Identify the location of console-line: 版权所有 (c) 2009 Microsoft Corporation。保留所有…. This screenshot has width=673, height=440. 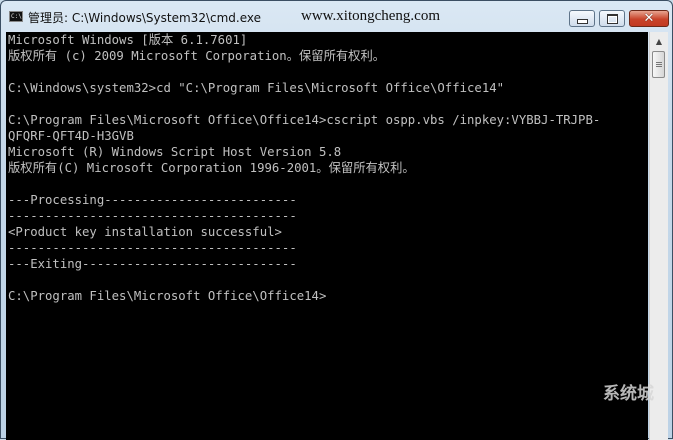
(197, 56).